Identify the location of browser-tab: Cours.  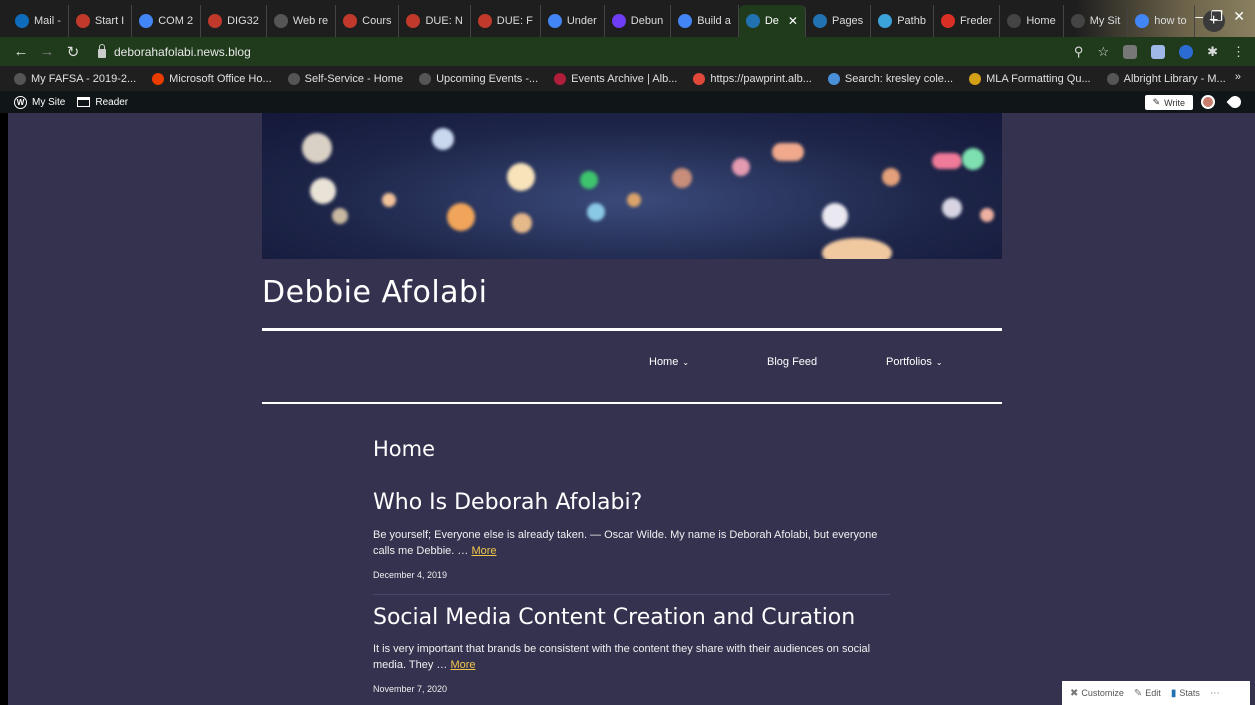
(368, 21).